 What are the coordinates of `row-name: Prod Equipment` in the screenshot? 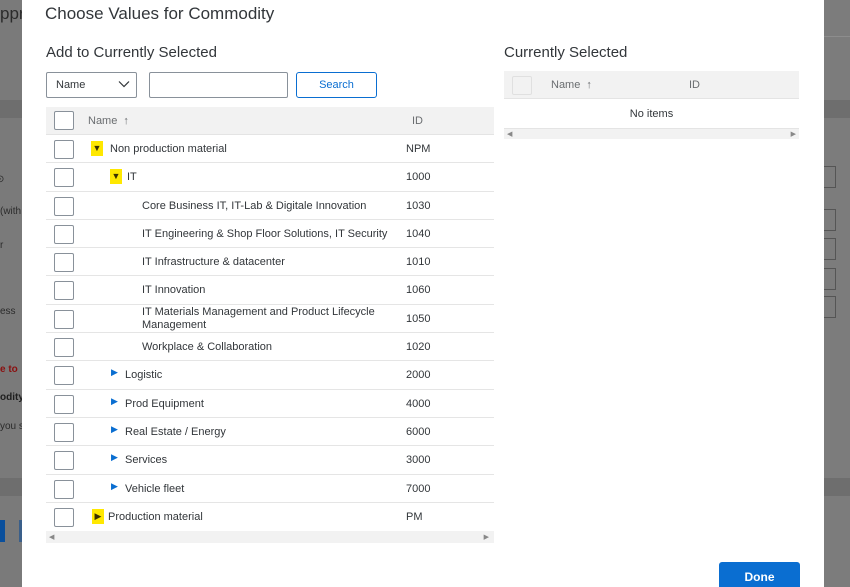 It's located at (164, 403).